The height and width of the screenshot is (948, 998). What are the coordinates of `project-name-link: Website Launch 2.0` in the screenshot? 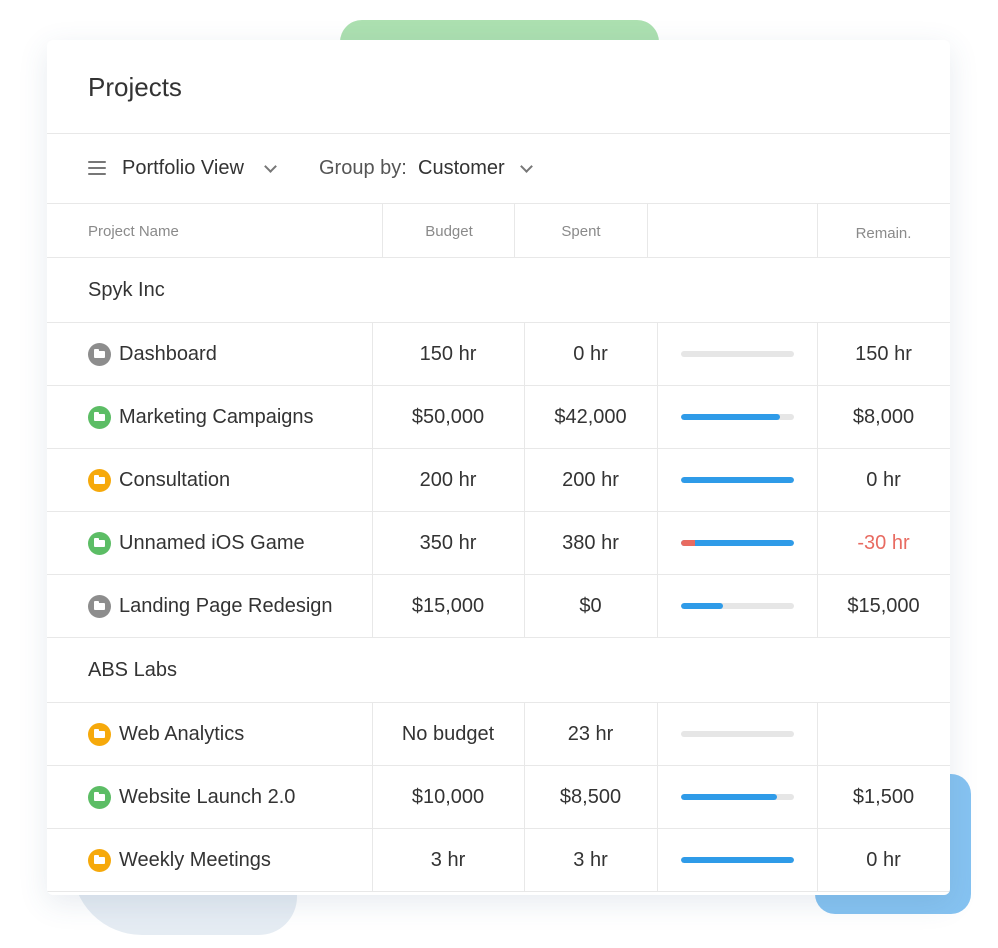 It's located at (207, 797).